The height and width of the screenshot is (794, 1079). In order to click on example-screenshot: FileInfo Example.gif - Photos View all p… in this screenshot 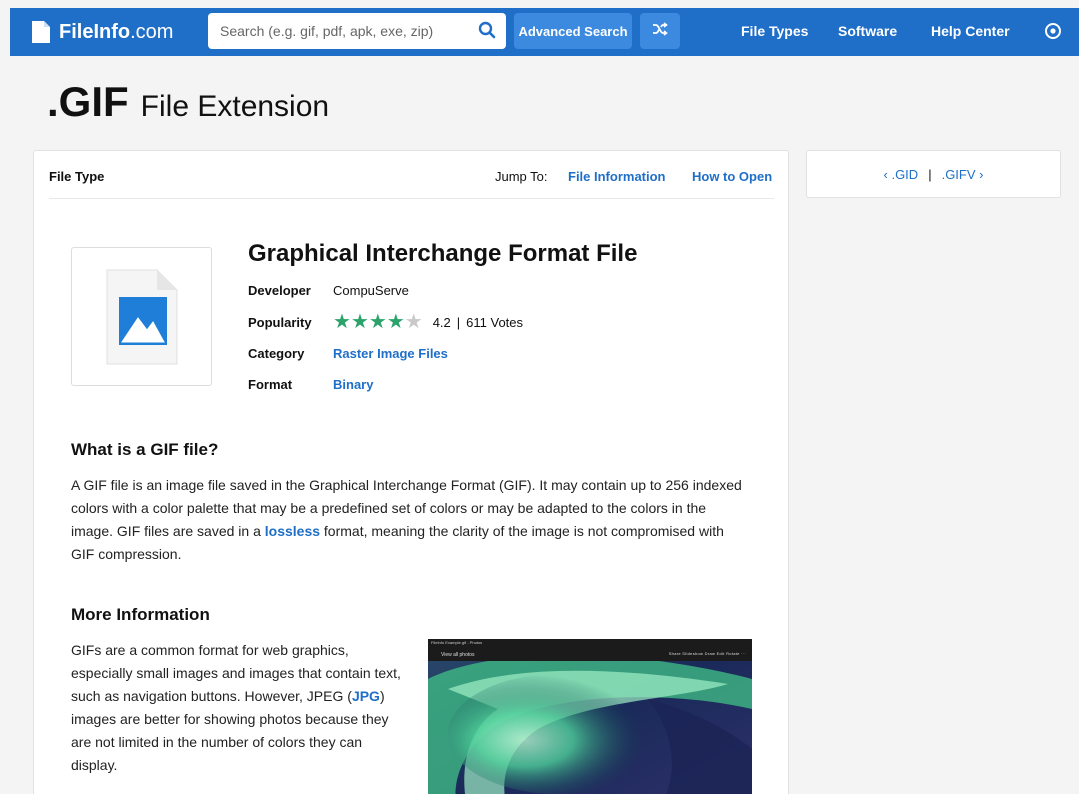, I will do `click(590, 716)`.